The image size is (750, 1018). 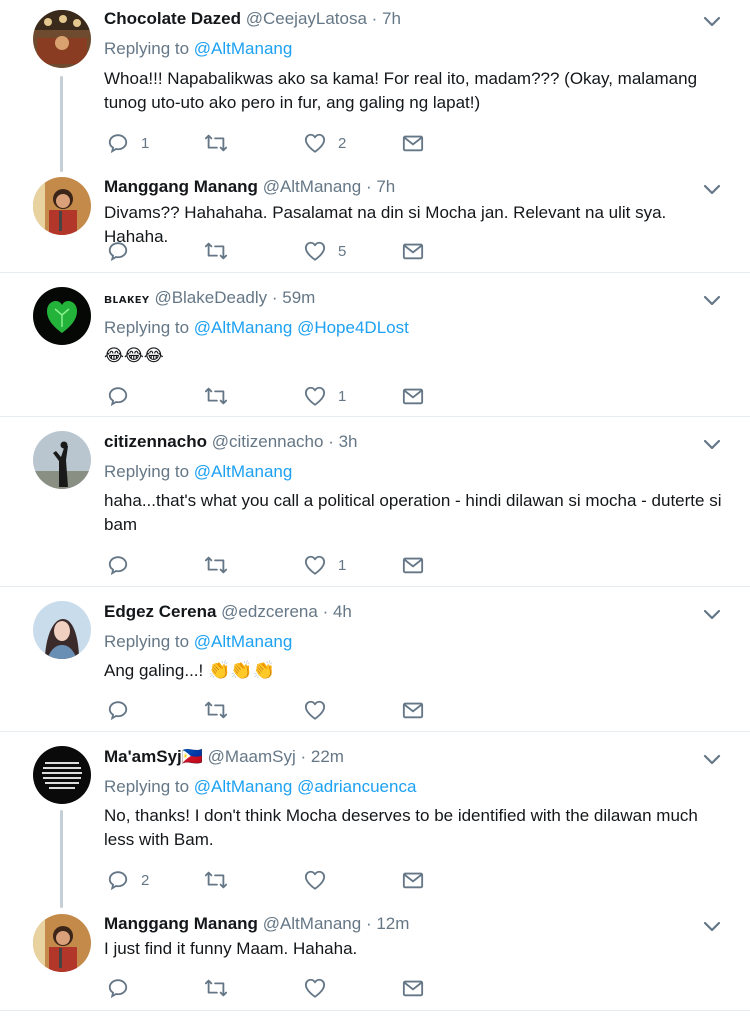 What do you see at coordinates (127, 298) in the screenshot?
I see `display-name: ʙʟᴀᴋᴇʏ` at bounding box center [127, 298].